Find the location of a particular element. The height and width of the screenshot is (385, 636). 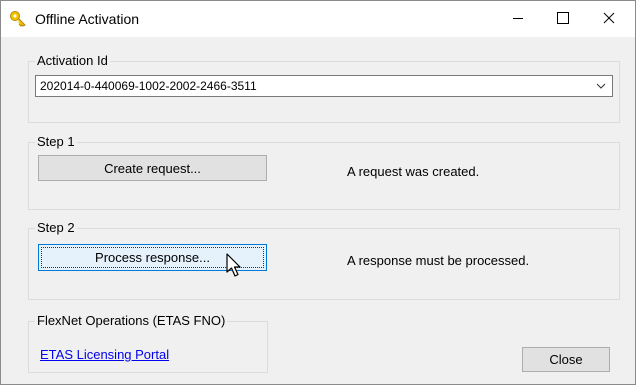

activation-id-value: 202014-0-440069-1002-2002-2466-3511 is located at coordinates (148, 86).